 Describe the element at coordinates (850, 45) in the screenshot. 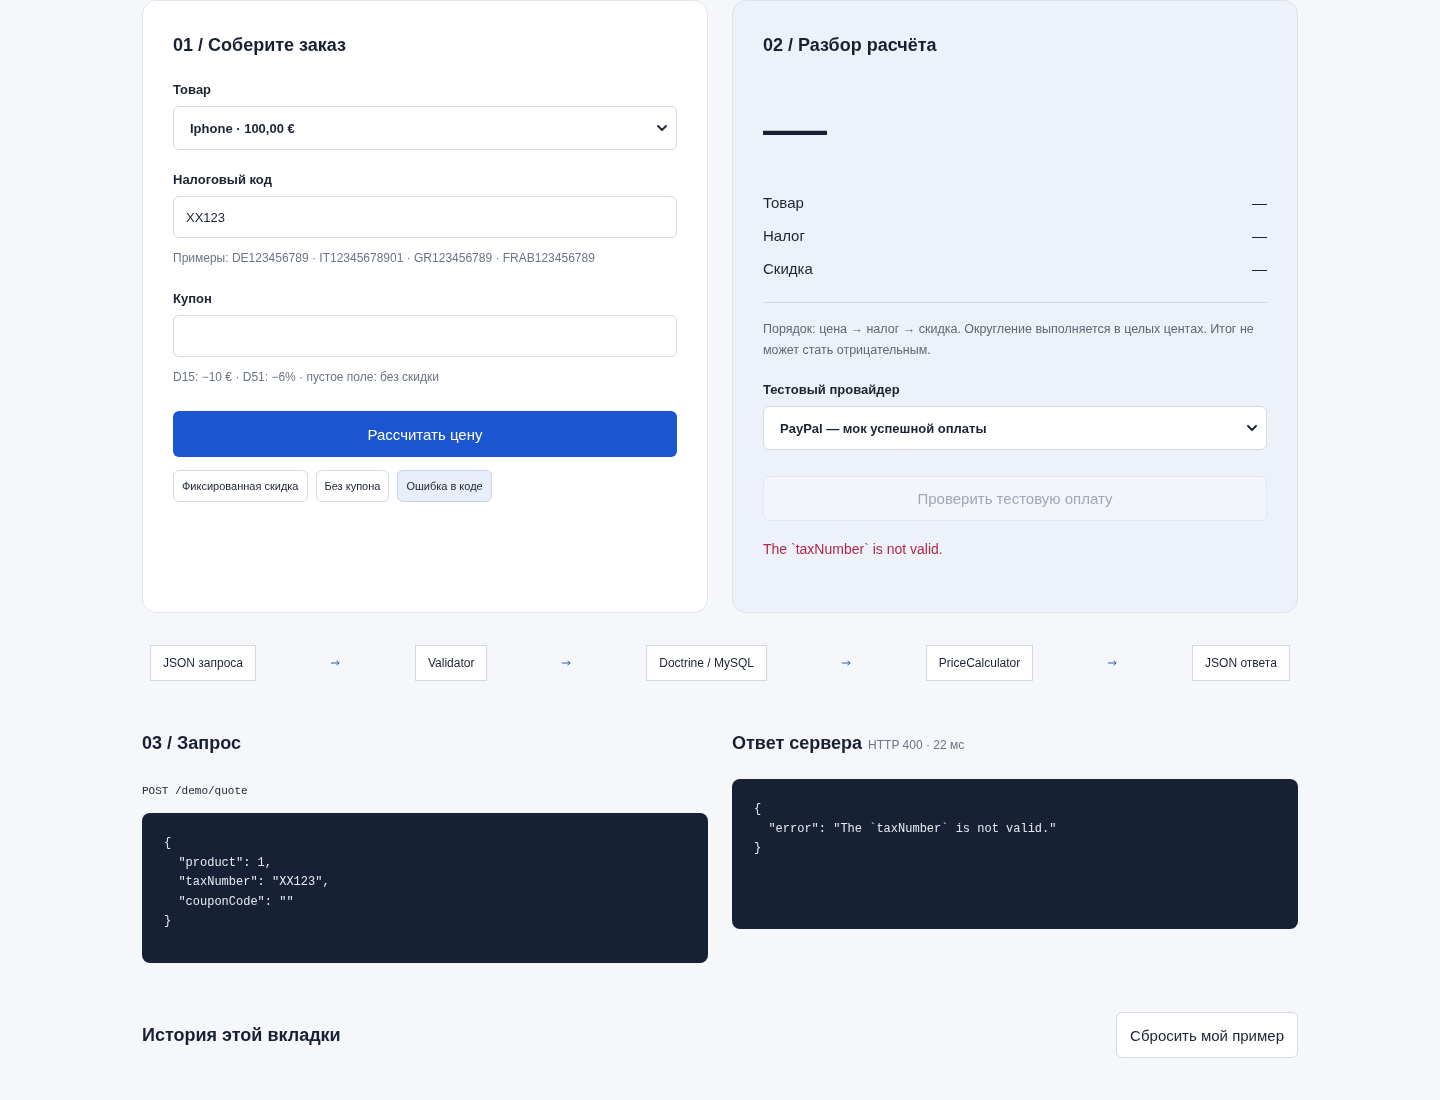

I see `section-title: 02 / Разбор расчёта` at that location.